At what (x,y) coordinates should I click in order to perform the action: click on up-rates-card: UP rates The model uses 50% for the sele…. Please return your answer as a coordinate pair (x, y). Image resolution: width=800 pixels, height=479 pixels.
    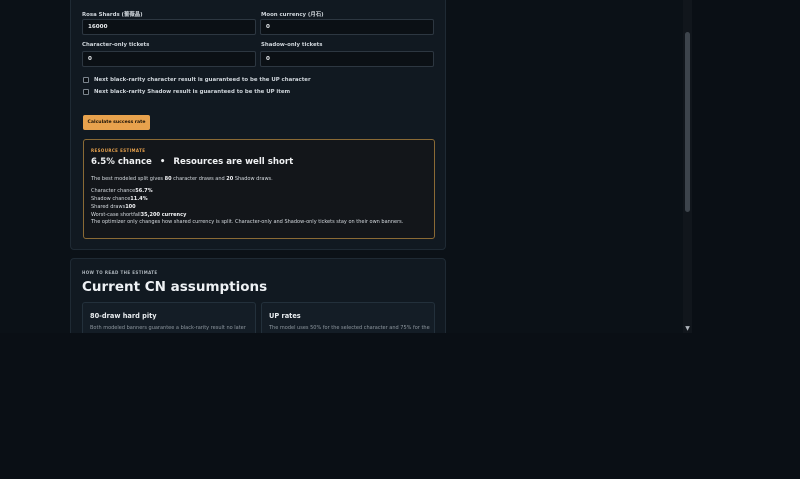
    Looking at the image, I should click on (348, 317).